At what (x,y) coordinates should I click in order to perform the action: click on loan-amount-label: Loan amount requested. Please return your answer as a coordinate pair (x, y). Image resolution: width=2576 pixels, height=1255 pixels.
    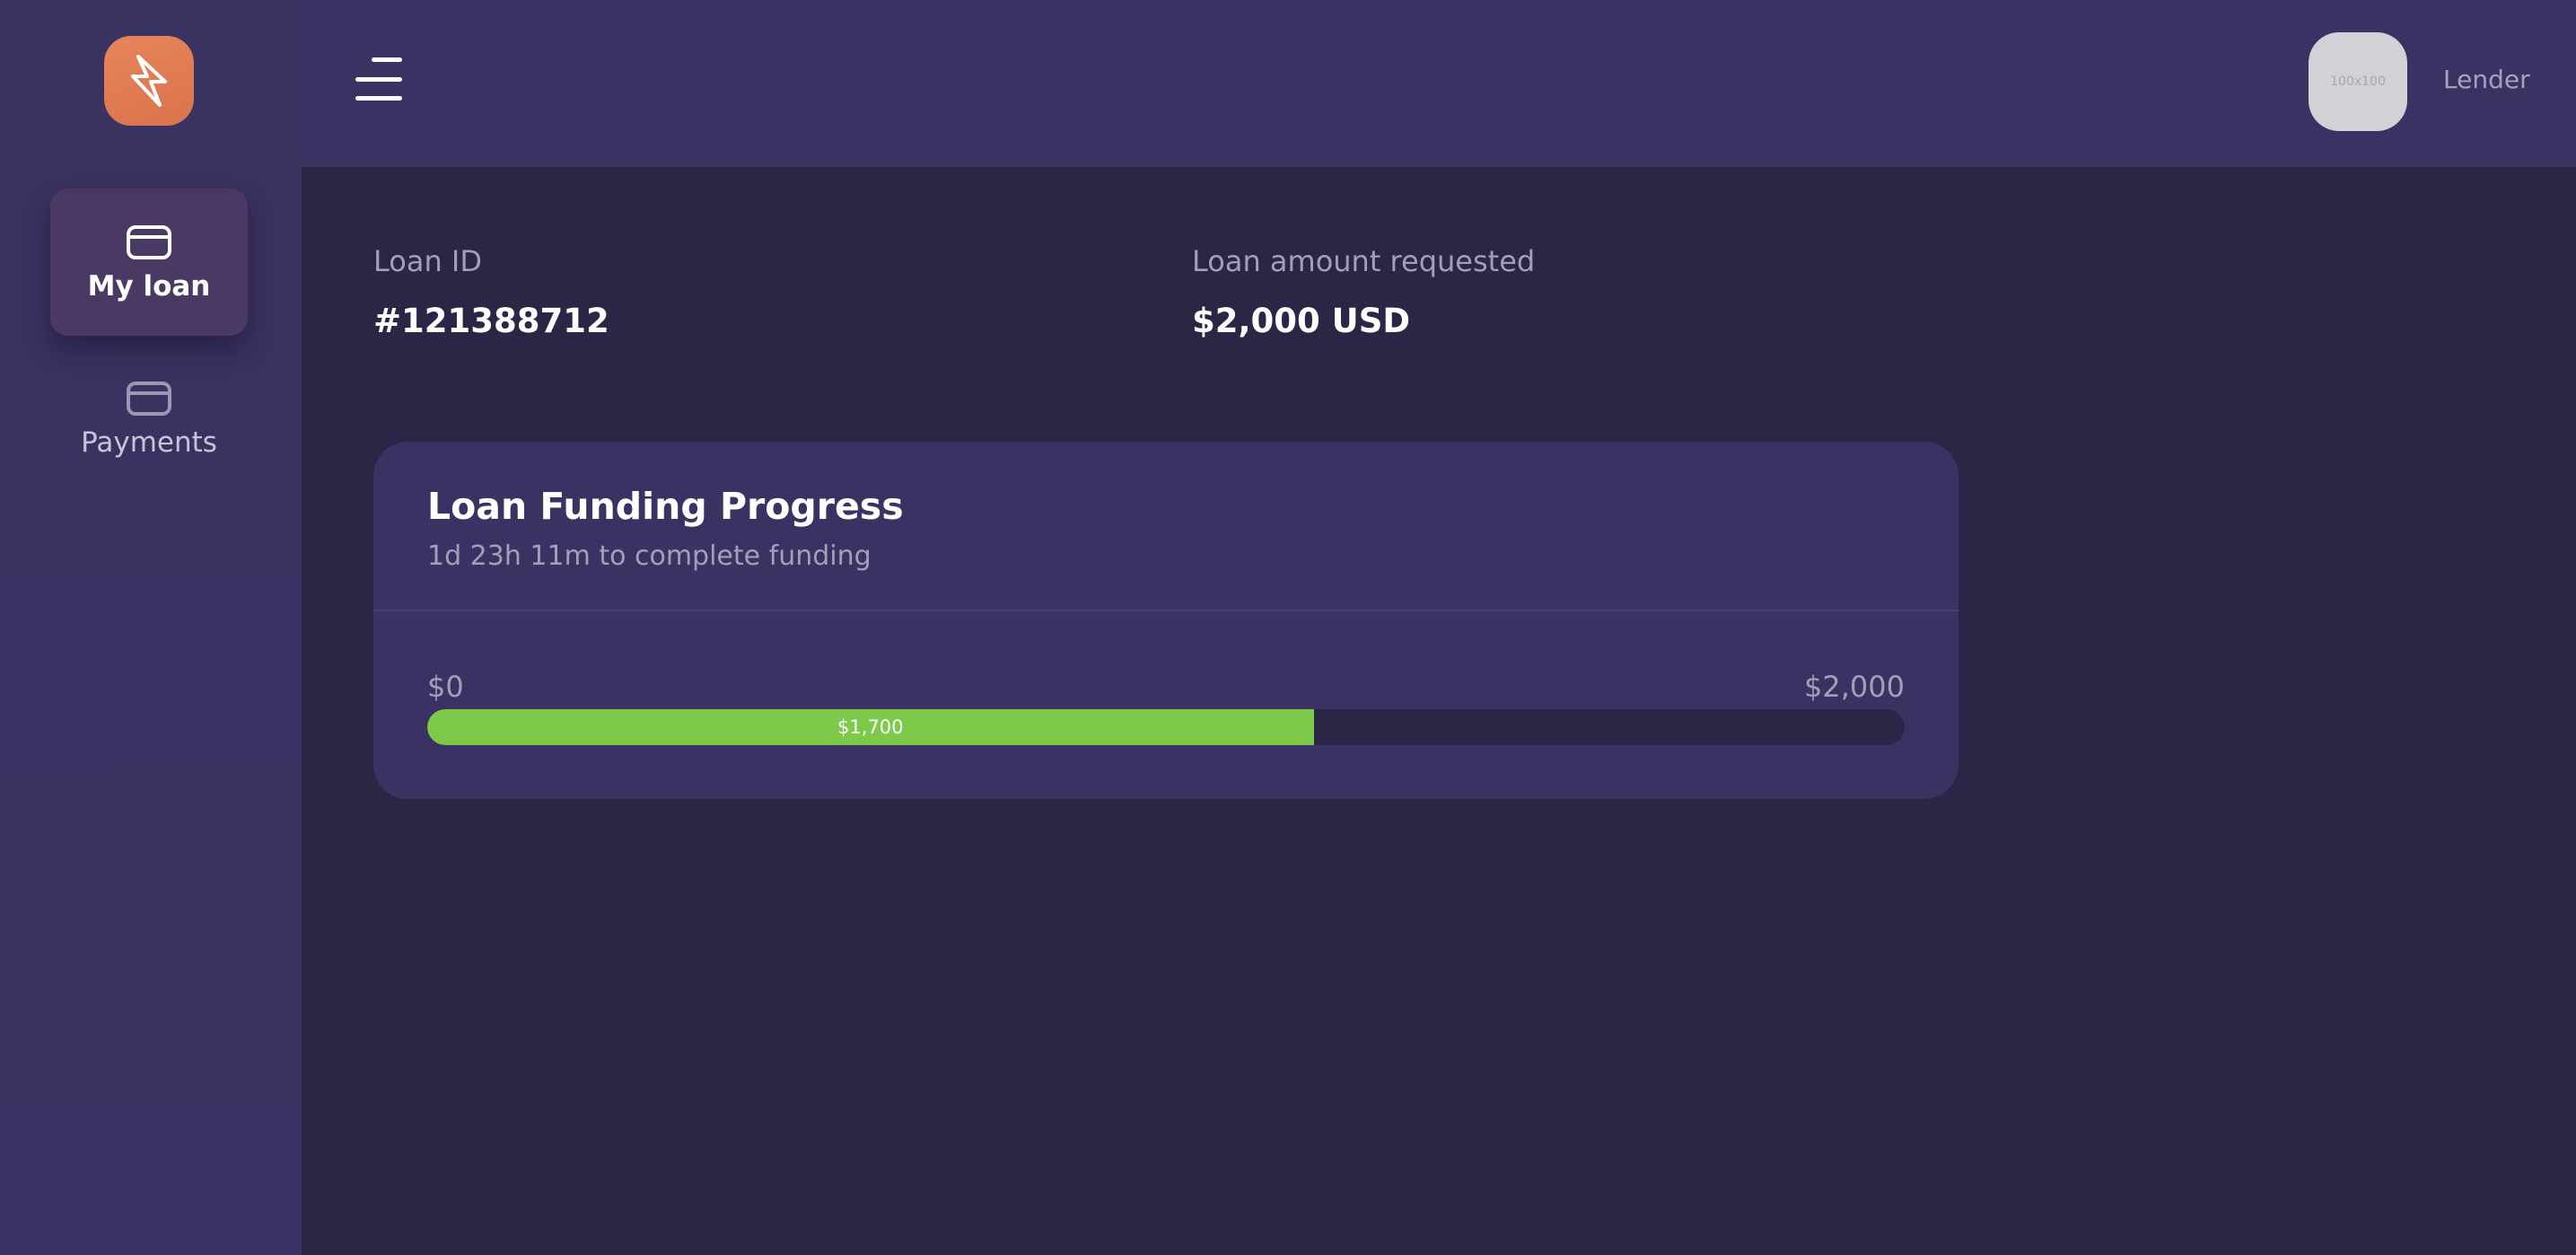
    Looking at the image, I should click on (1364, 261).